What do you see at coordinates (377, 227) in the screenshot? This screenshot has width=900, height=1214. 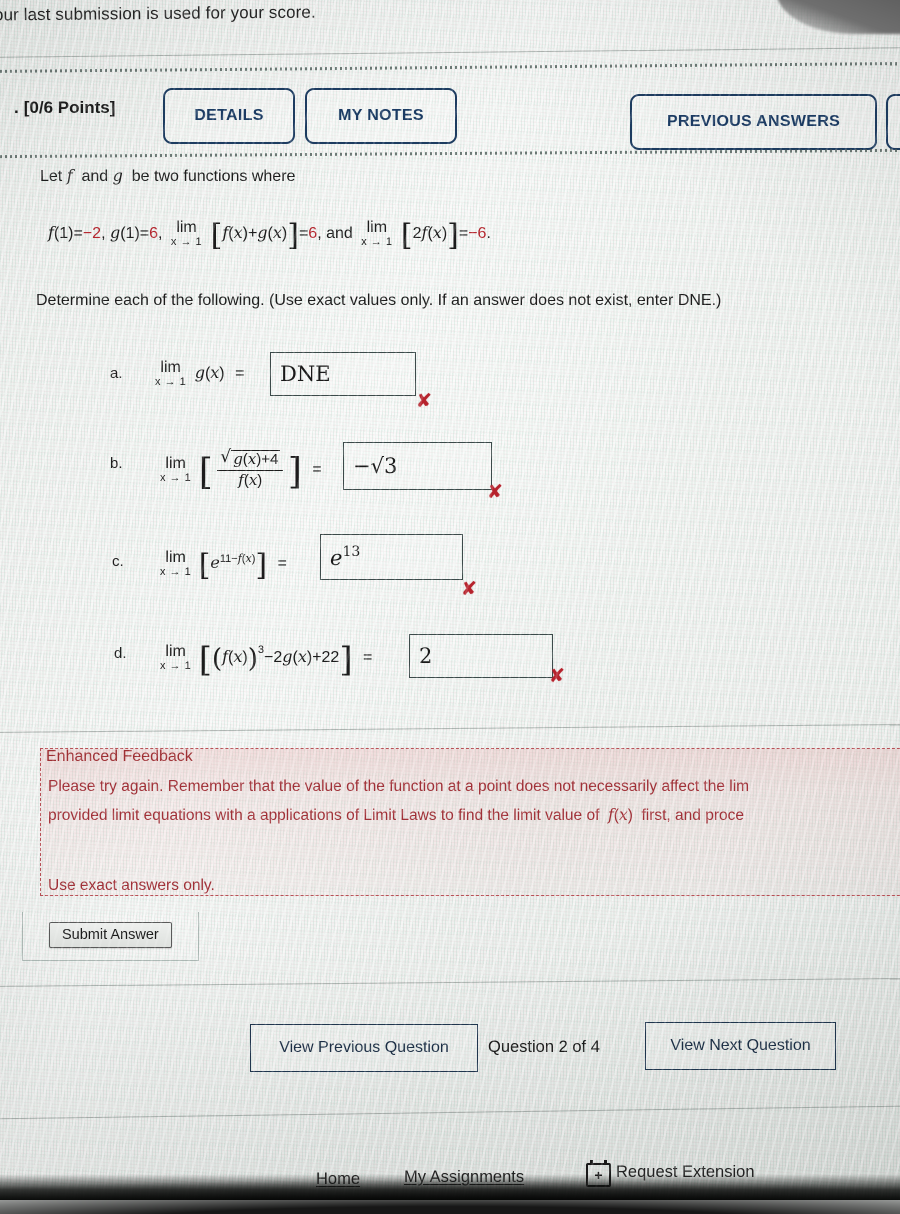 I see `given-lim-2-word: lim` at bounding box center [377, 227].